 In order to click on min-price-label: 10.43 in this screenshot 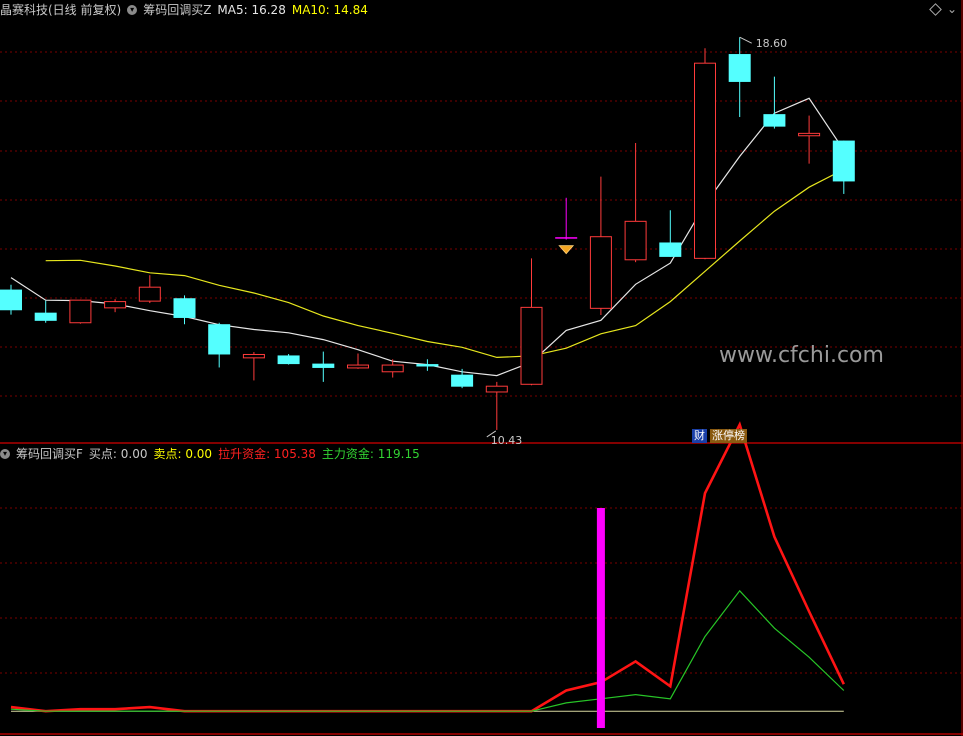, I will do `click(507, 440)`.